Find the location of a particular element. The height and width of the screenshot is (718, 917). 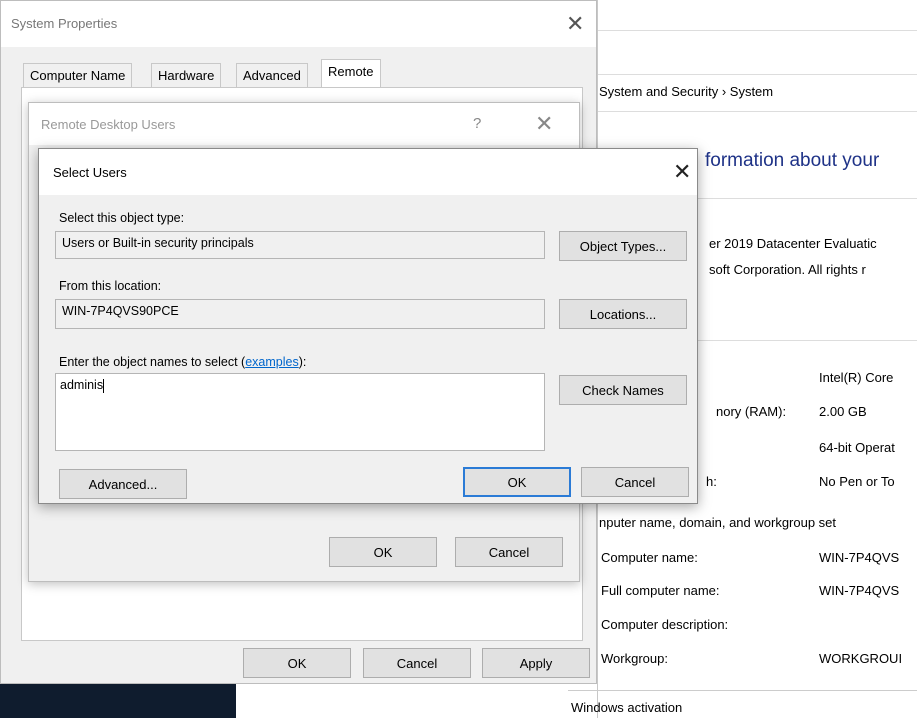

tab-computer-name: Computer Name is located at coordinates (78, 75).